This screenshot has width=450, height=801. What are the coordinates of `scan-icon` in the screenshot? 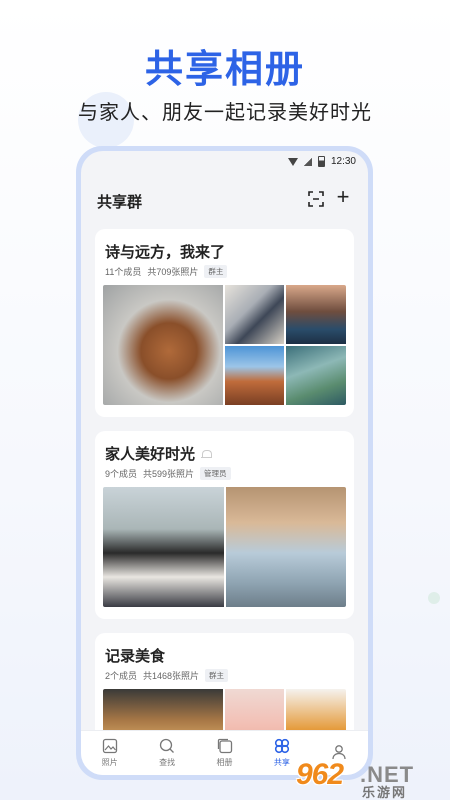 It's located at (316, 199).